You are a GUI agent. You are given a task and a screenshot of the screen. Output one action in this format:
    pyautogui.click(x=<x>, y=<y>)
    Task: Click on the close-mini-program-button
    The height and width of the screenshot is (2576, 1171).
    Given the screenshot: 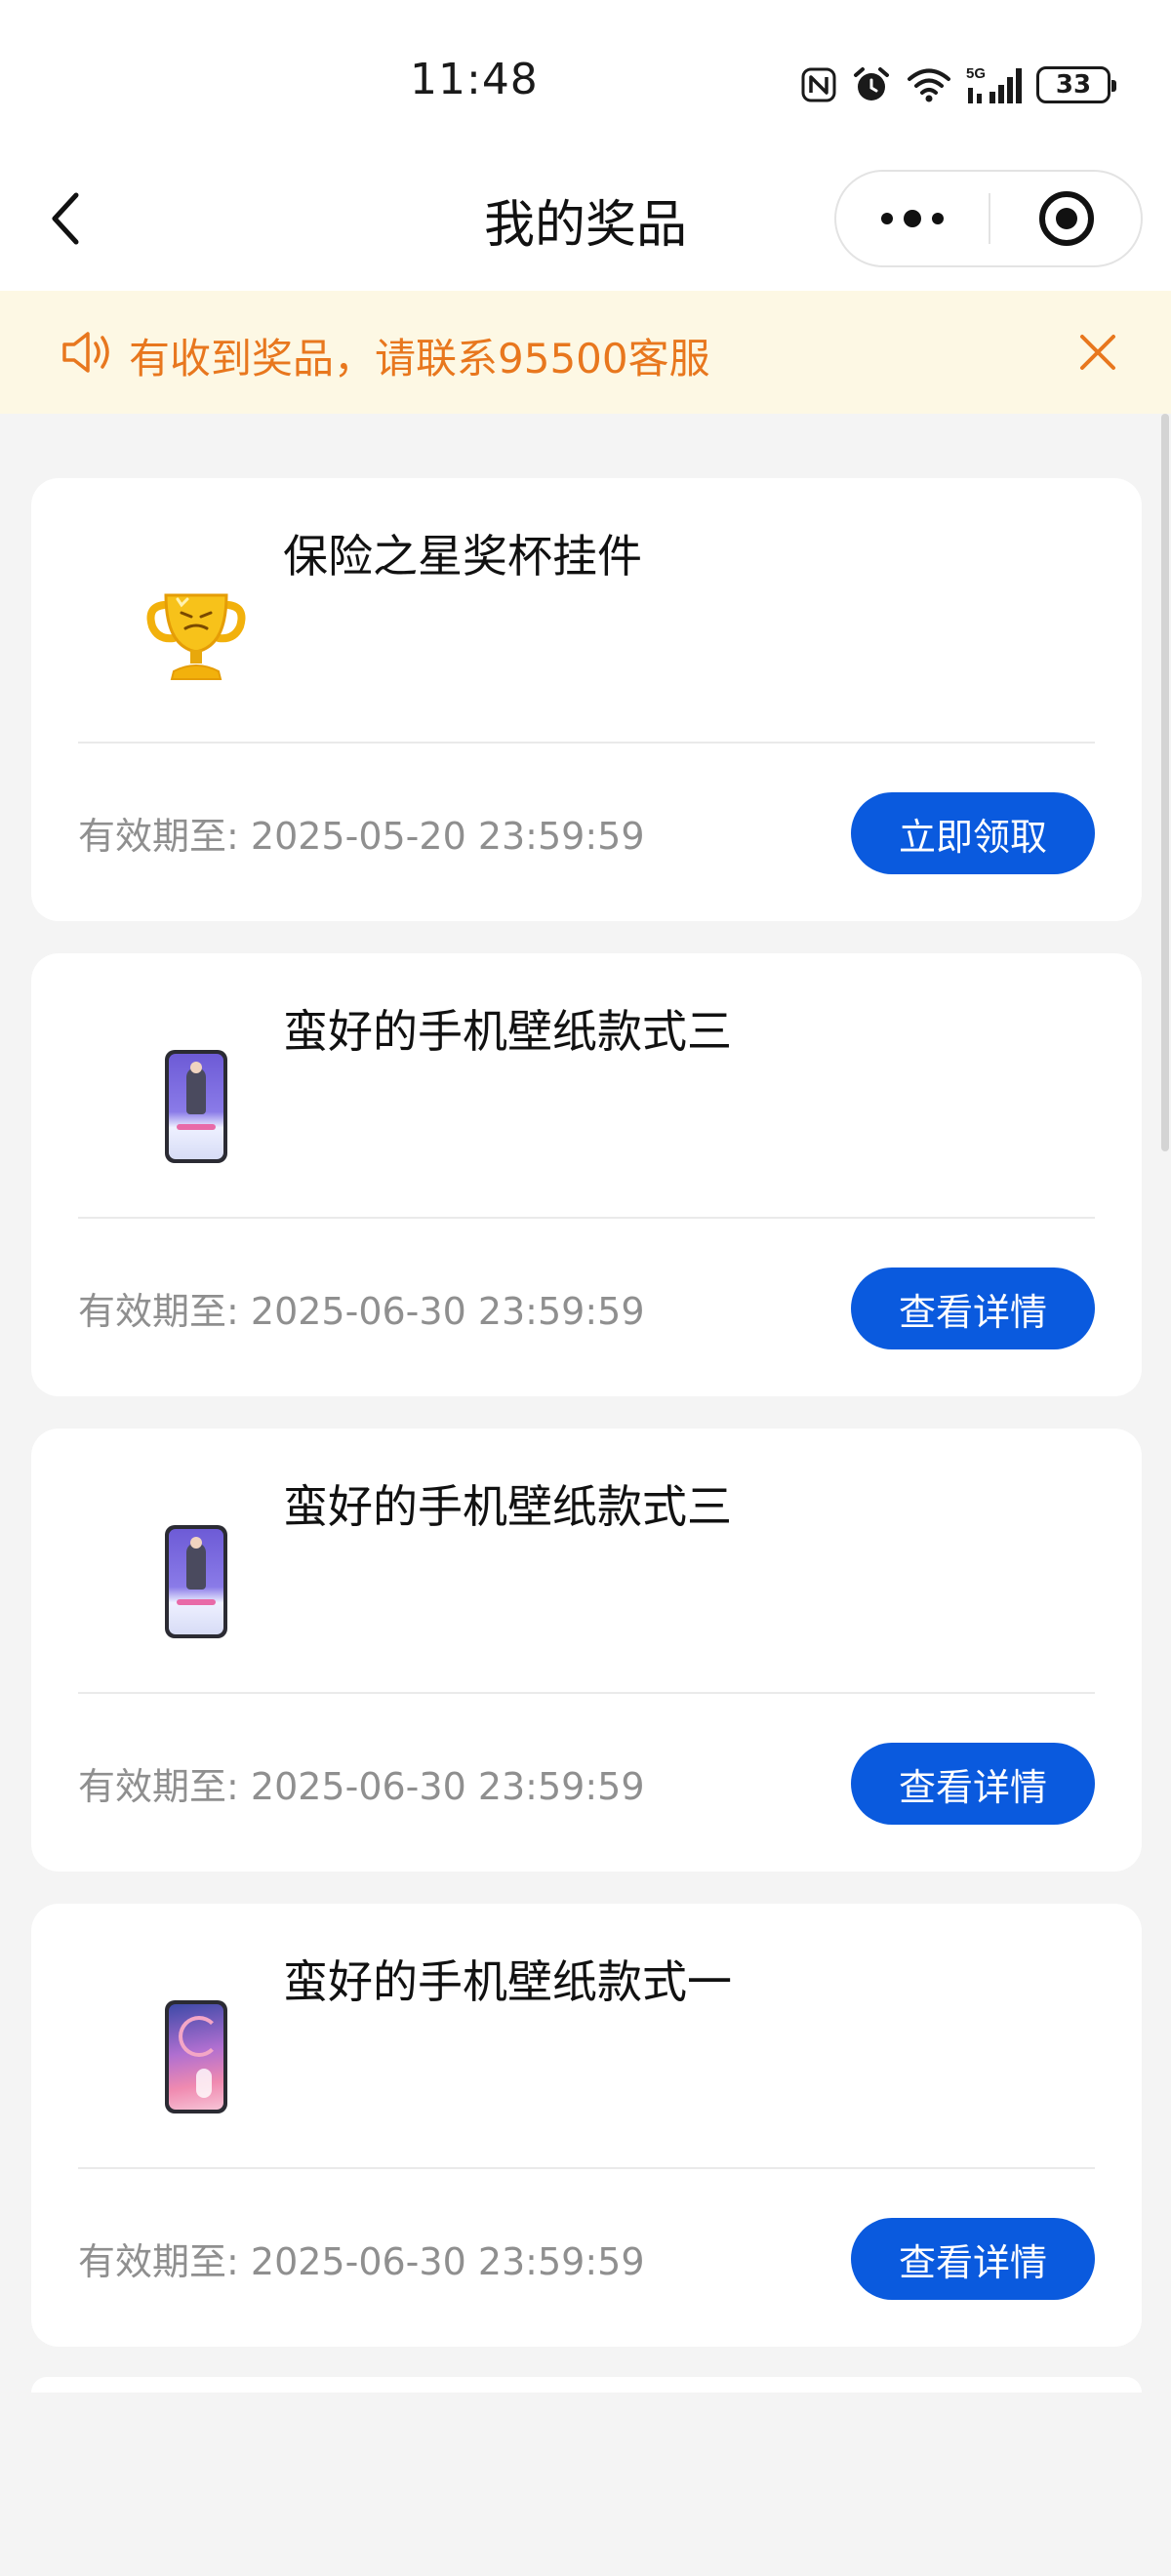 What is the action you would take?
    pyautogui.click(x=1066, y=218)
    